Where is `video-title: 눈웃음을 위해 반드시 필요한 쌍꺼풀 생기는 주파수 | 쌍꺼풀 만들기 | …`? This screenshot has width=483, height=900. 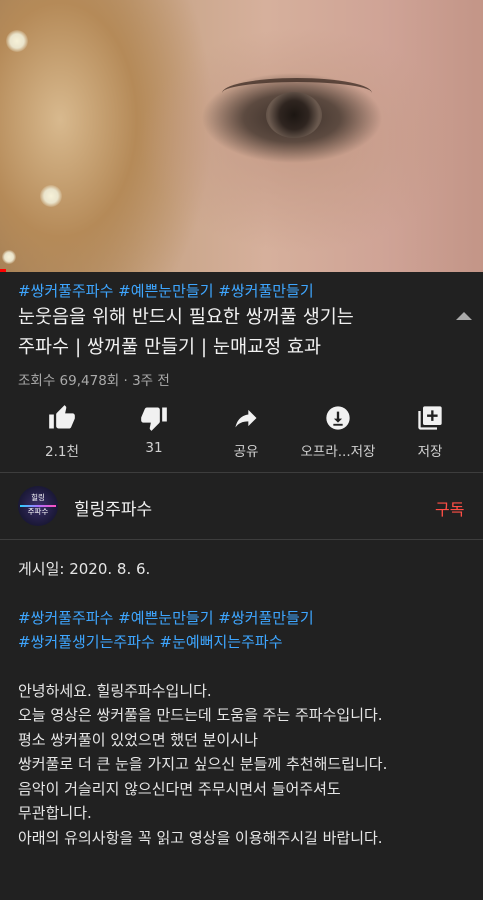 video-title: 눈웃음을 위해 반드시 필요한 쌍꺼풀 생기는 주파수 | 쌍꺼풀 만들기 | … is located at coordinates (228, 333).